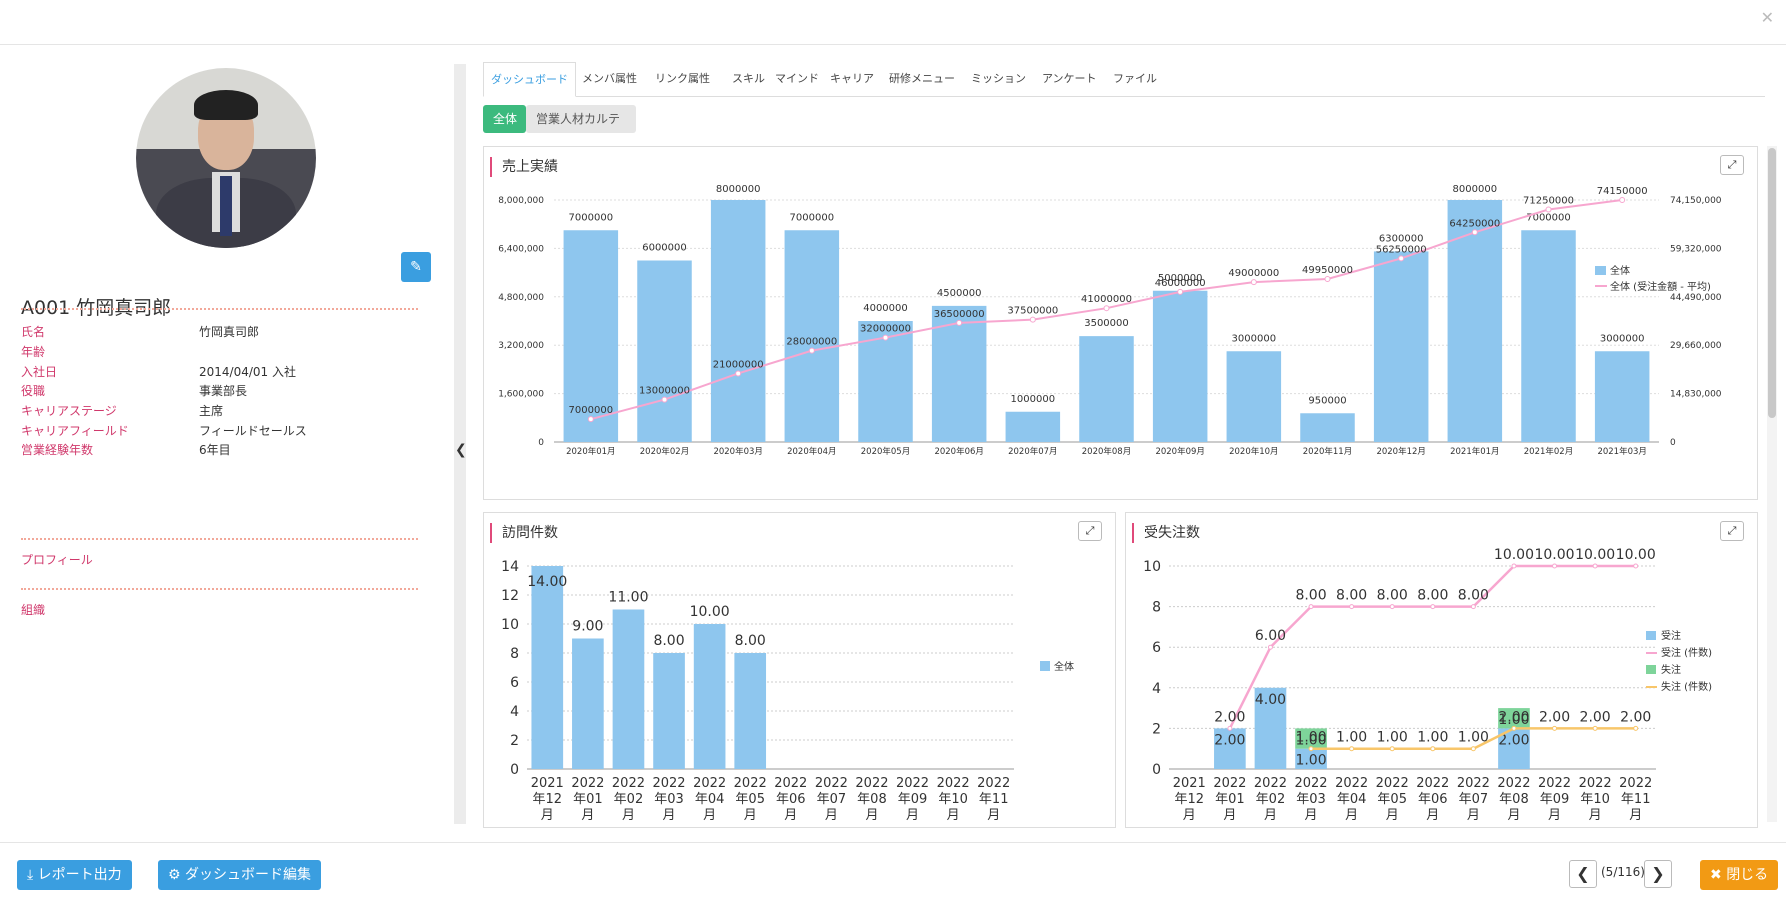 The height and width of the screenshot is (902, 1786). Describe the element at coordinates (1392, 596) in the screenshot. I see `line-value-label: 8.00` at that location.